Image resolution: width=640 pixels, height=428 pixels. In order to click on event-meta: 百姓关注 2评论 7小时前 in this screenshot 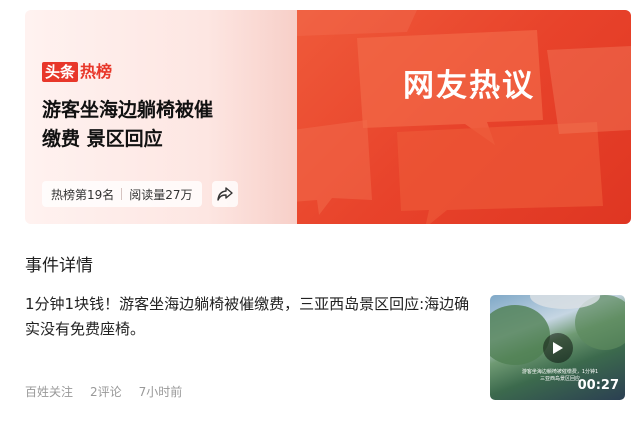, I will do `click(112, 391)`.